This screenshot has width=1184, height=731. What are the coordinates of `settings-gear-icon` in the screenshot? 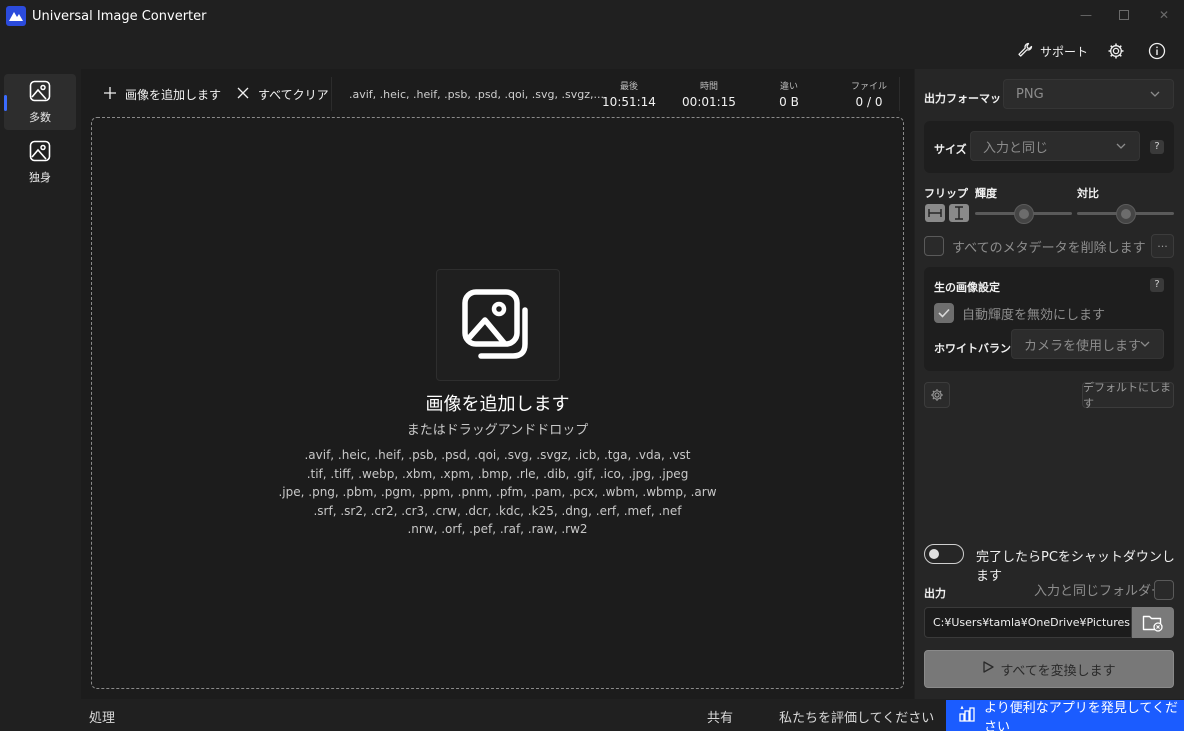 It's located at (1116, 51).